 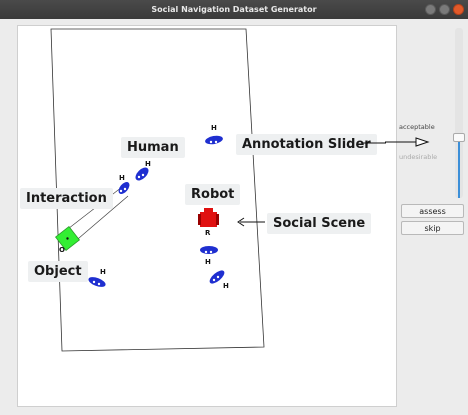 I want to click on object-glyph: O, so click(x=62, y=250).